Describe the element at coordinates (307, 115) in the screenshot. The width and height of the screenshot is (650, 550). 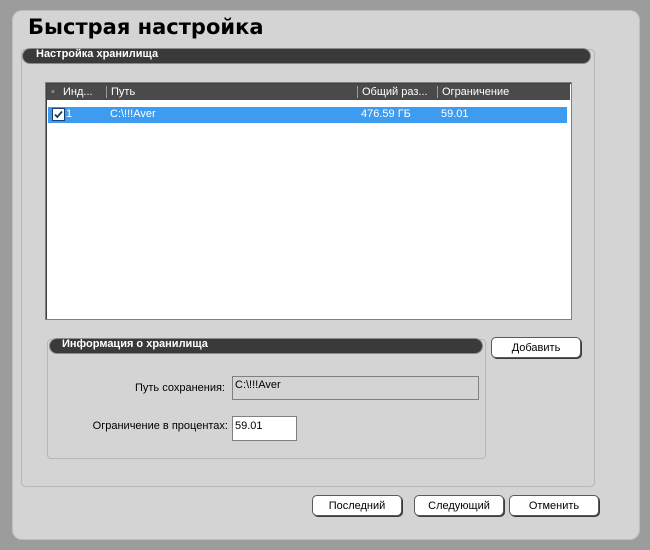
I see `table-row: 1 C:\!!!Aver 476.59 ГБ 59.01` at that location.